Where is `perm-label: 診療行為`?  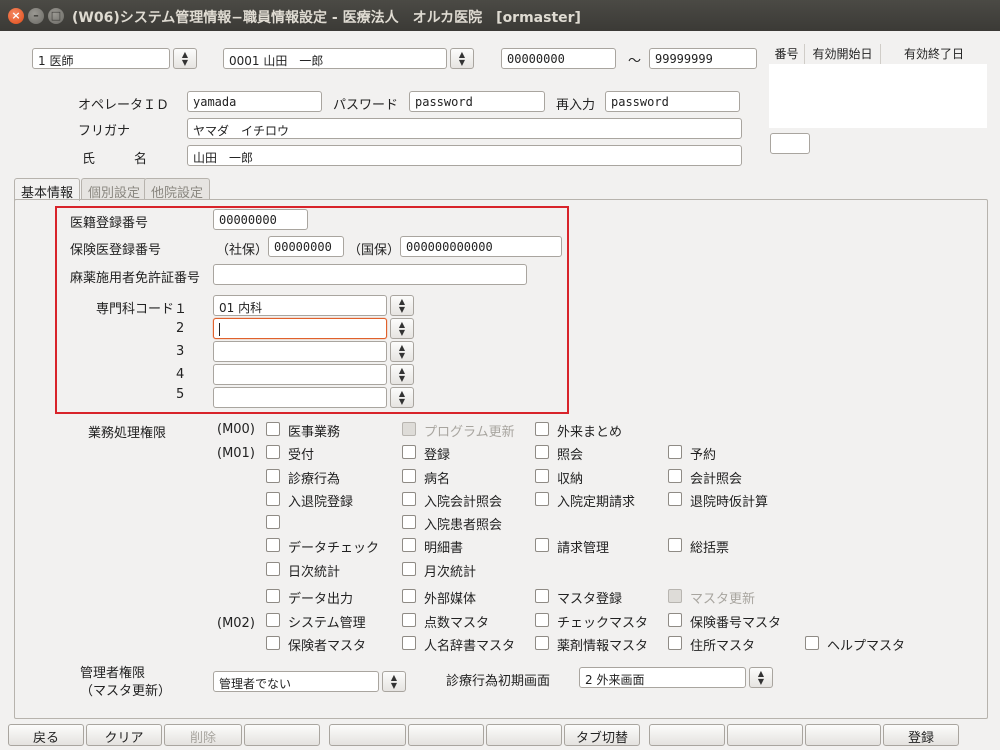
perm-label: 診療行為 is located at coordinates (314, 479).